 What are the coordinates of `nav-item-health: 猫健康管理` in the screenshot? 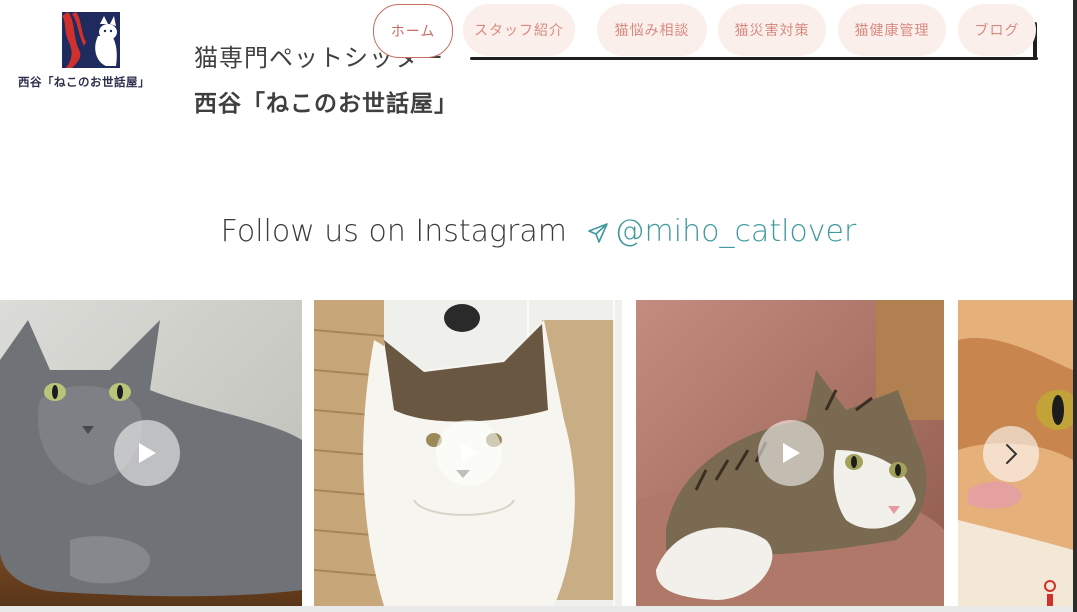 It's located at (892, 30).